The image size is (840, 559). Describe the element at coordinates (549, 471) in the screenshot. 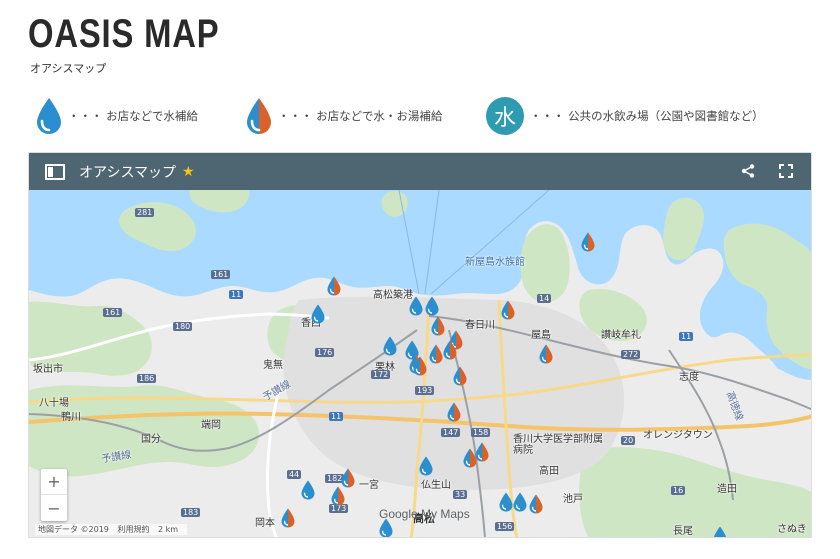

I see `place-label-takada: 高田` at that location.